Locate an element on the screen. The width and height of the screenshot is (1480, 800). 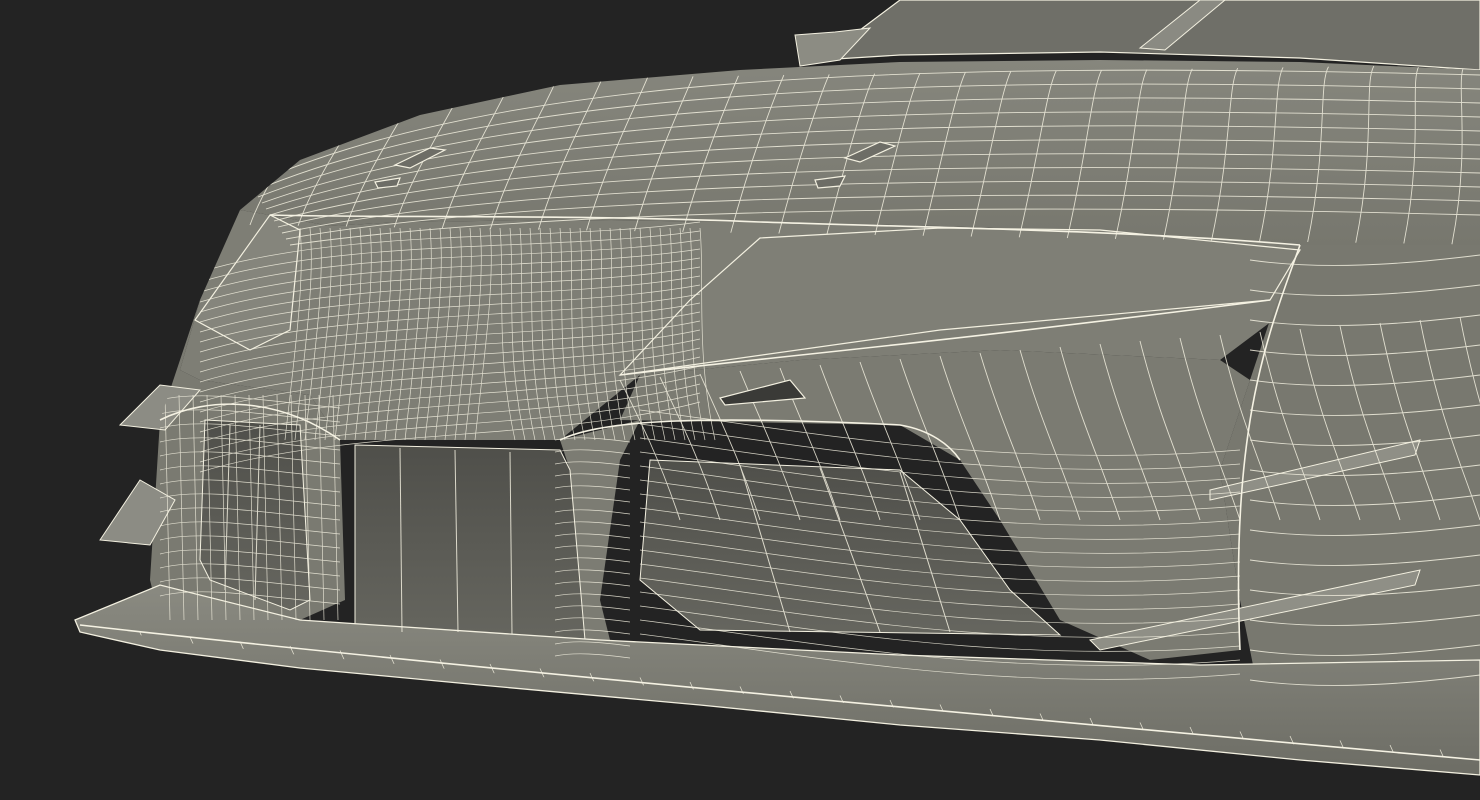
windshield is located at coordinates (1137, 35).